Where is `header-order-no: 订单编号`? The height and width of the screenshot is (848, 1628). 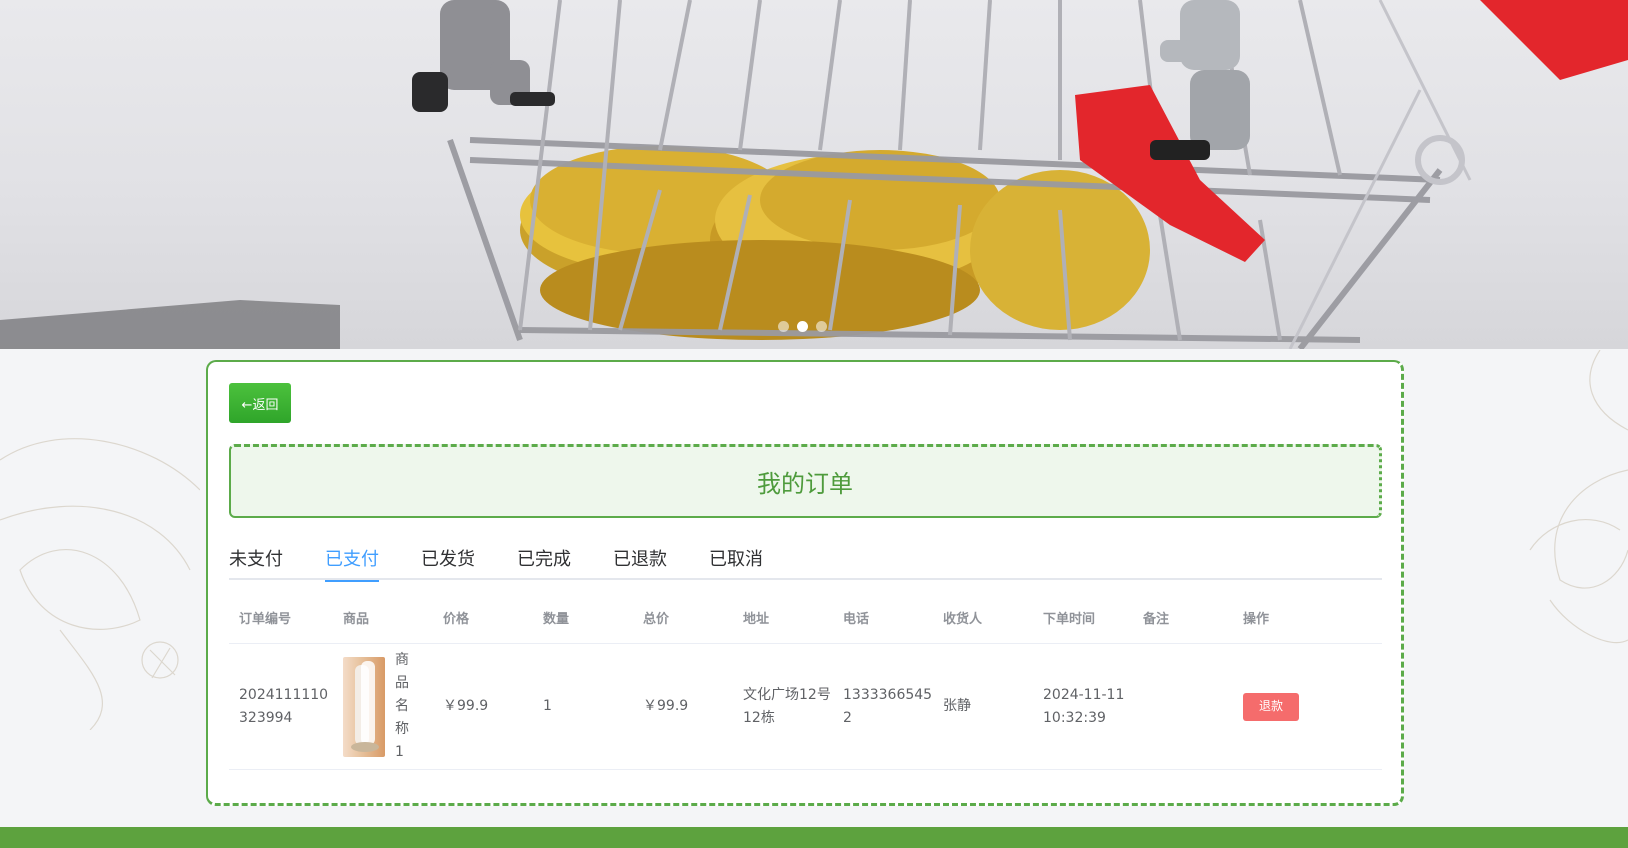
header-order-no: 订单编号 is located at coordinates (265, 619).